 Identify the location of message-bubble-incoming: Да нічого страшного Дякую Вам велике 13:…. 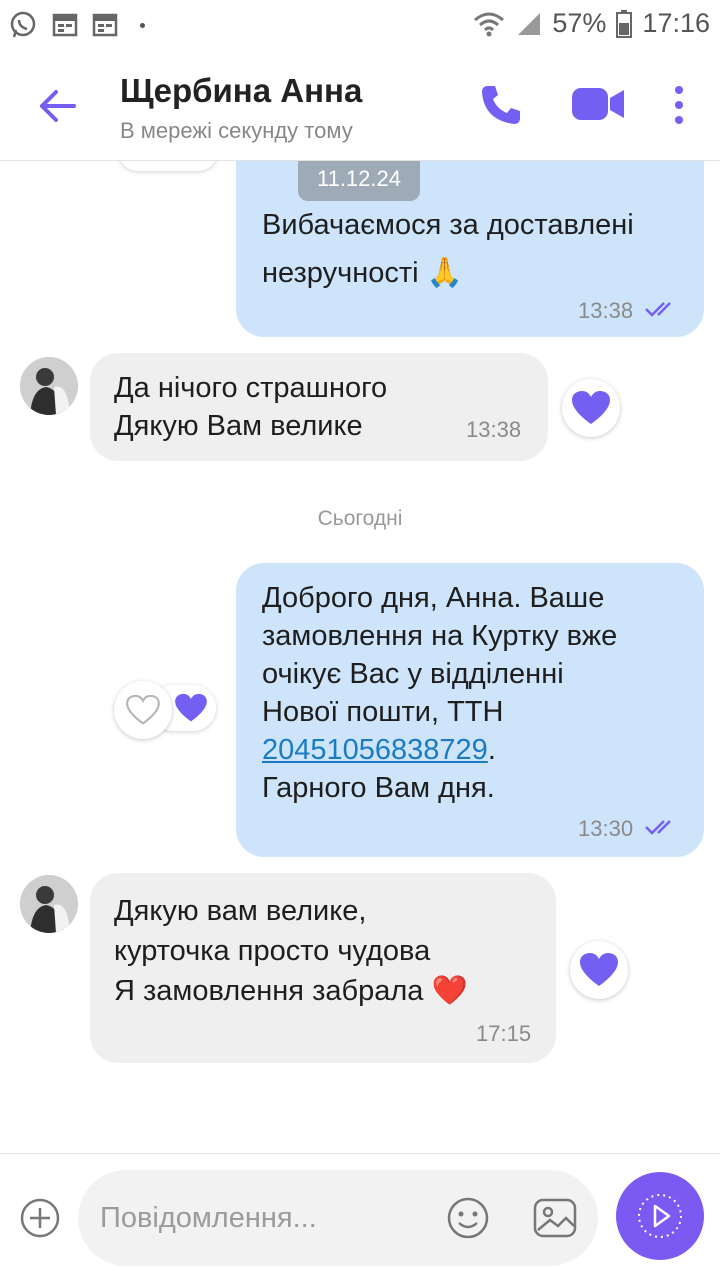
(319, 407).